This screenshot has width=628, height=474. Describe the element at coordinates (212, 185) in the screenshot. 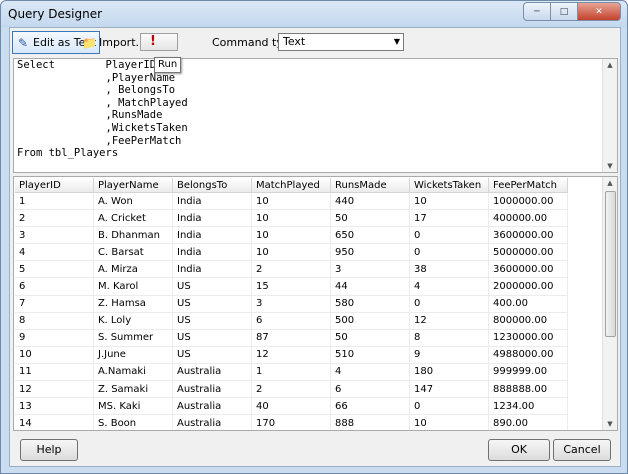

I see `column-header: BelongsTo` at that location.